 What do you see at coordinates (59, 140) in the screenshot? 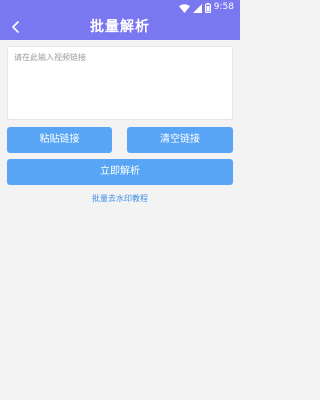
I see `paste-link-button: 粘贴链接` at bounding box center [59, 140].